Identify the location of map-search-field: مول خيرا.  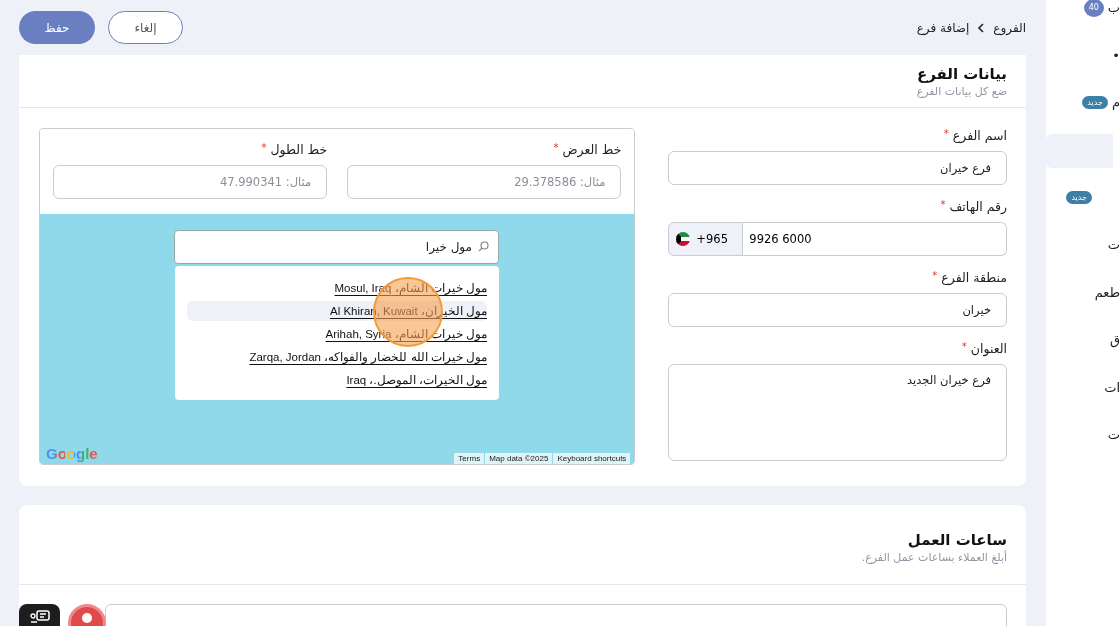
(336, 247).